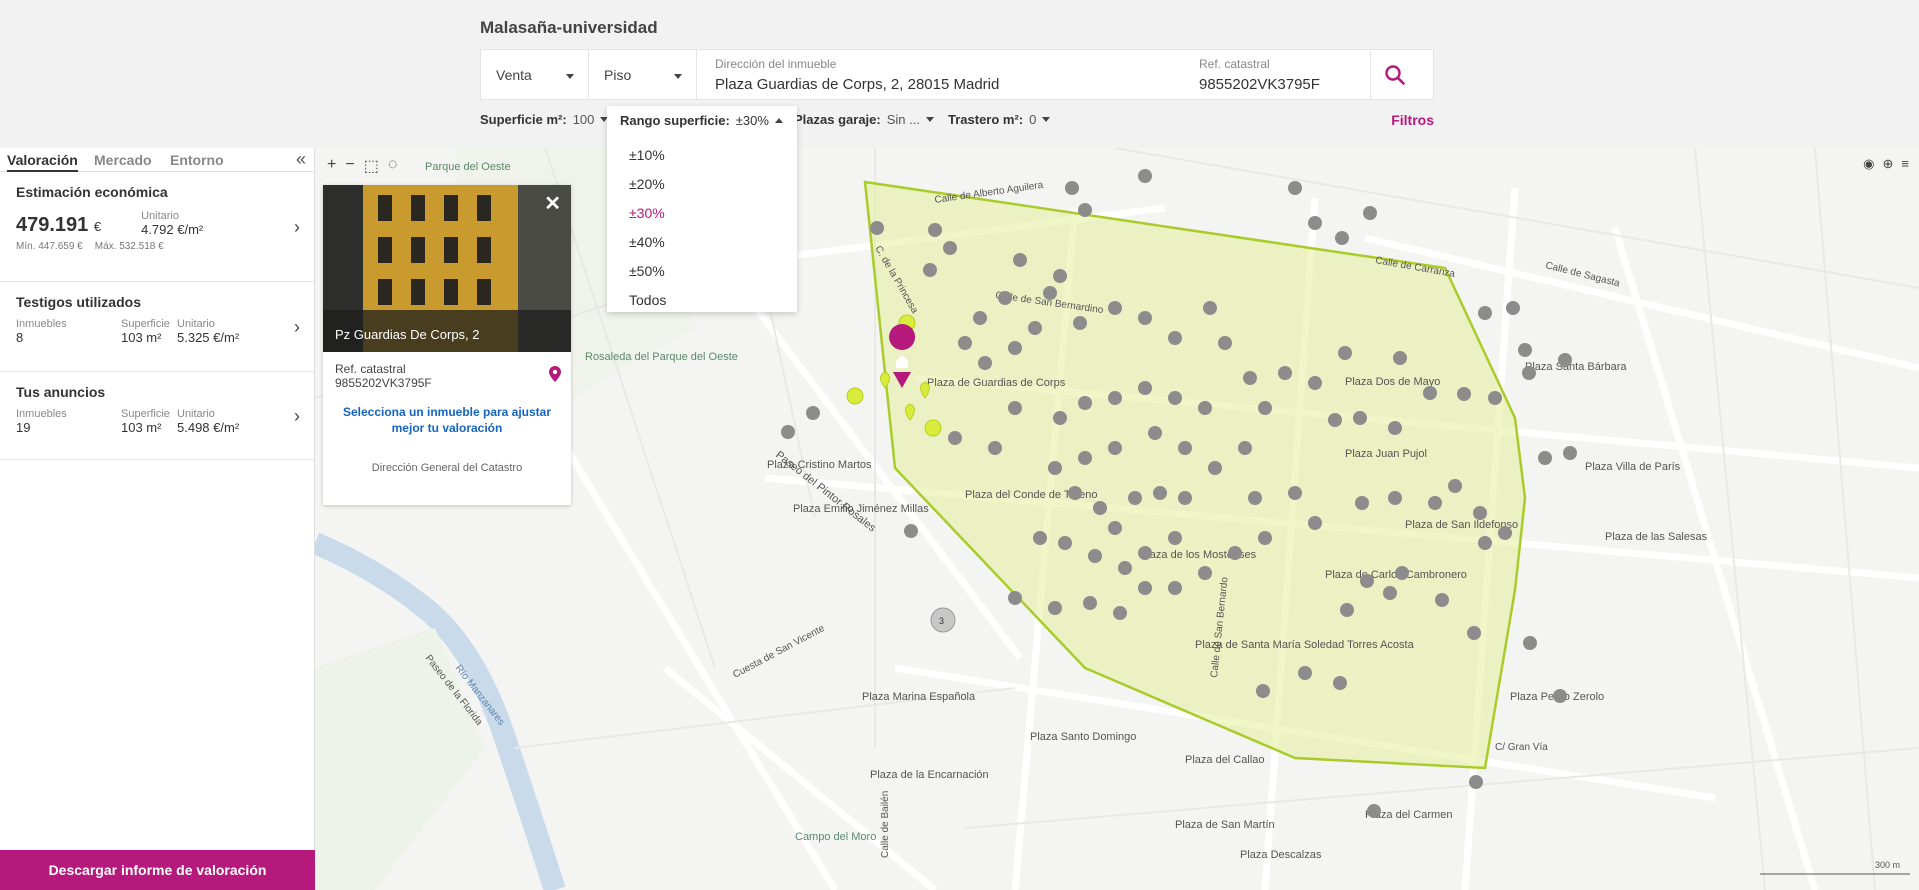 This screenshot has width=1919, height=890. What do you see at coordinates (393, 166) in the screenshot?
I see `measure-tool-icon: ◌` at bounding box center [393, 166].